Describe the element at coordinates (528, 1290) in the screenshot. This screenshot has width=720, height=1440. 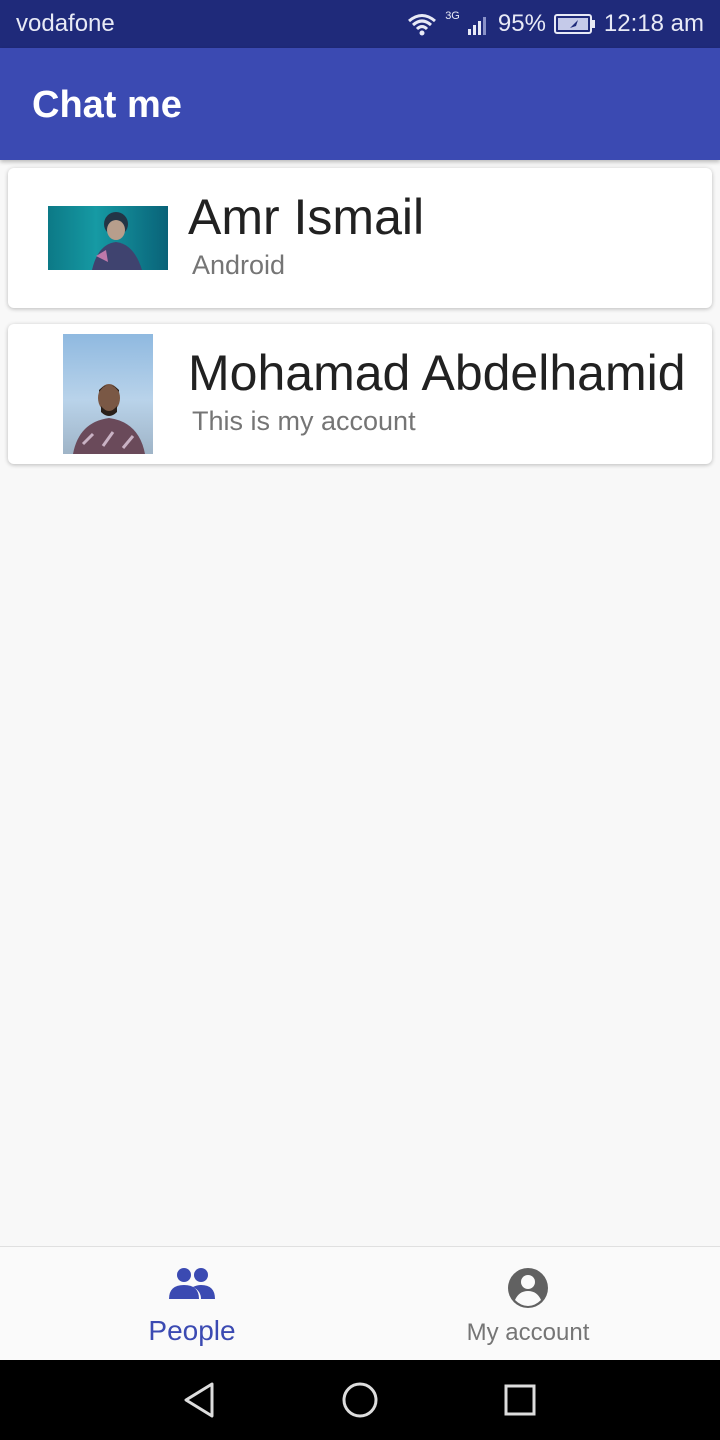
I see `account-circle-icon` at that location.